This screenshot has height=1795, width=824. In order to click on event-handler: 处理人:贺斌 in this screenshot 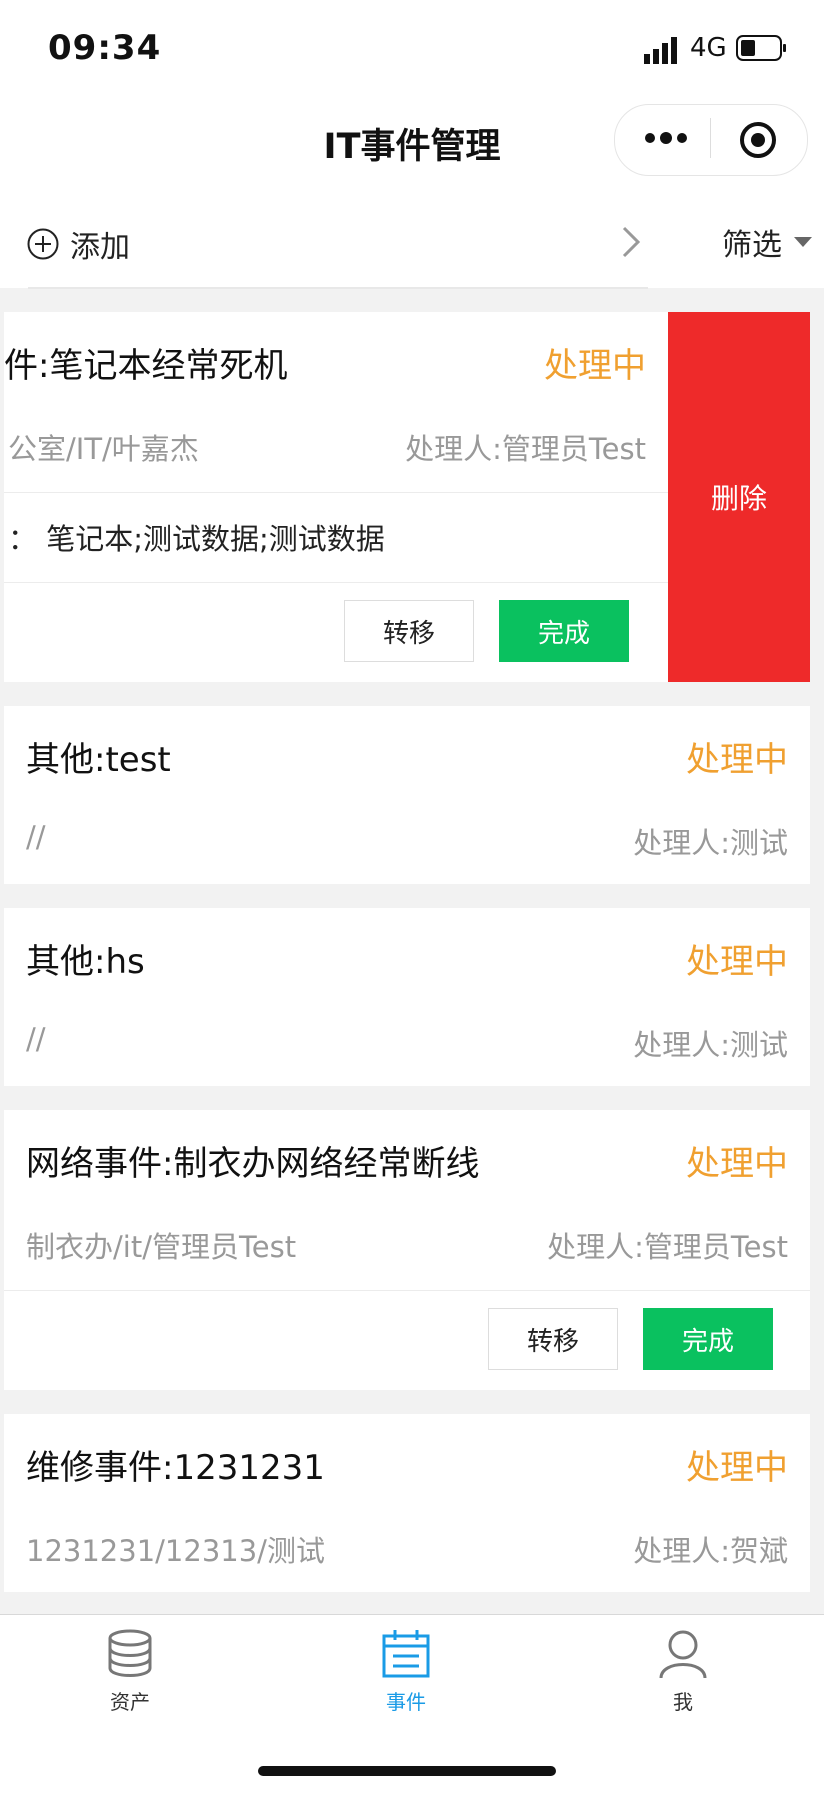, I will do `click(710, 1551)`.